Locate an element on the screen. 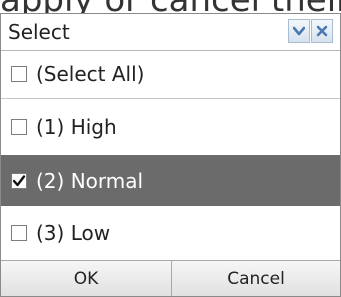 The width and height of the screenshot is (341, 297). checkmark-icon is located at coordinates (19, 180).